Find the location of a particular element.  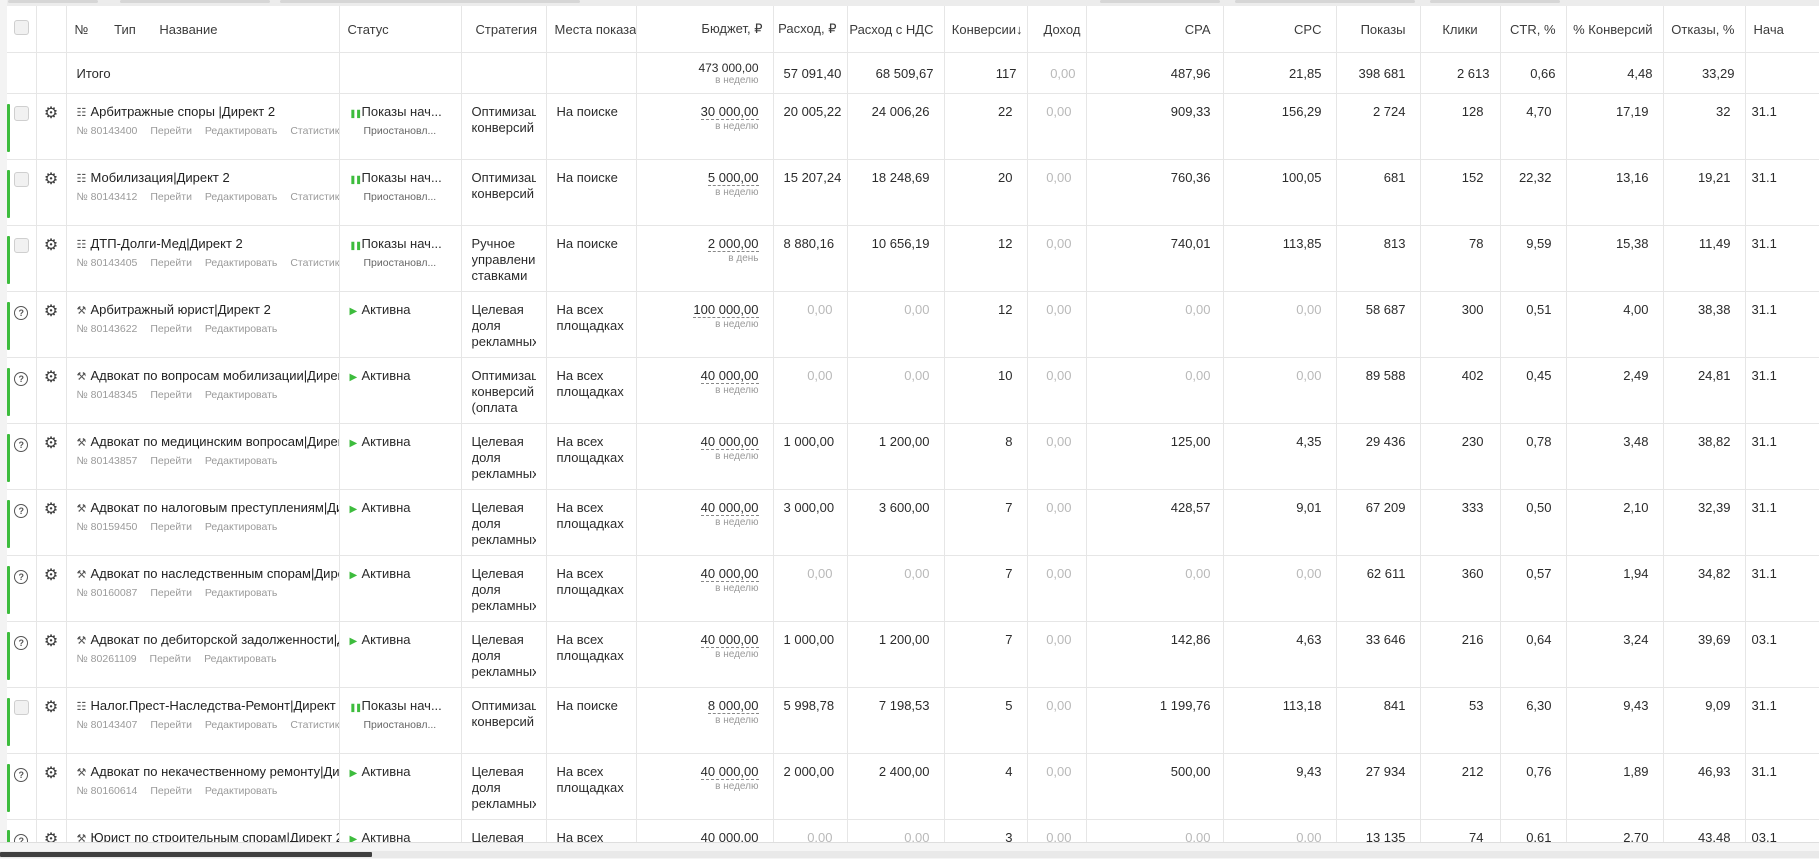

header-cpc: CPC is located at coordinates (1280, 29).